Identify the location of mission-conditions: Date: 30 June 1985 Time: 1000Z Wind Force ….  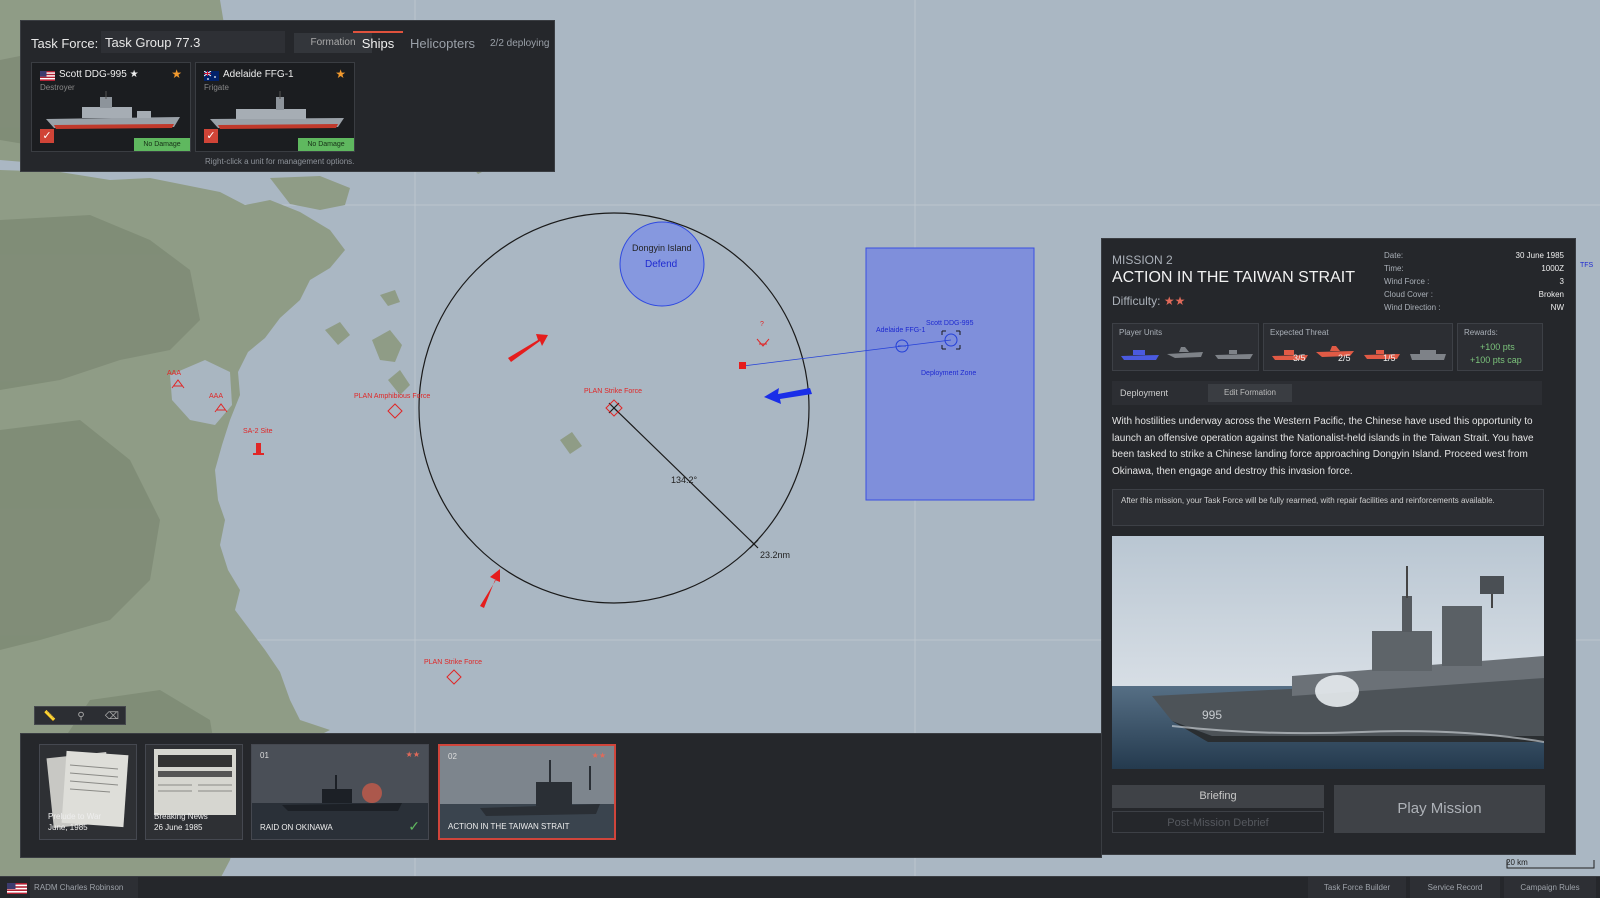
(1474, 283).